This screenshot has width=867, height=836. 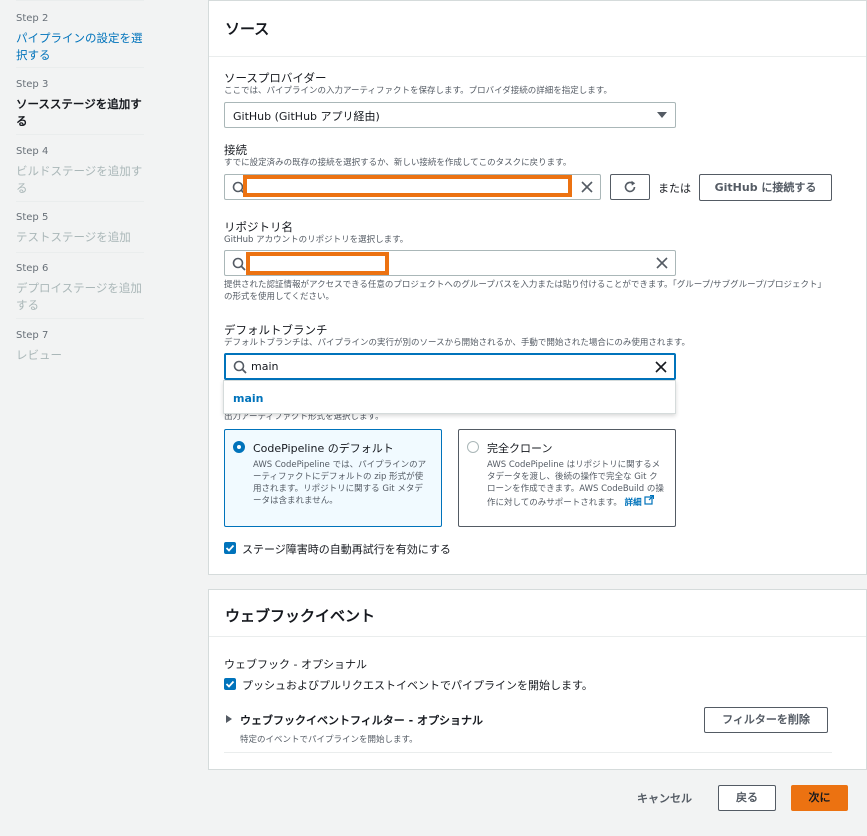 I want to click on branch-dropdown: main, so click(x=449, y=397).